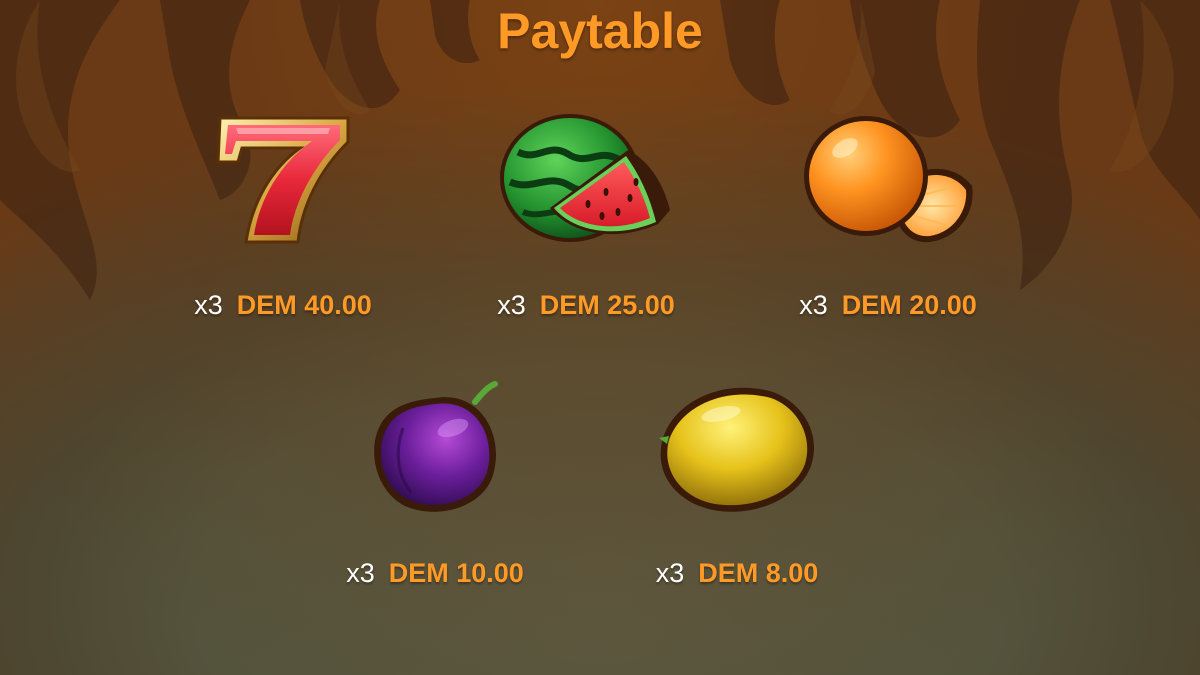  Describe the element at coordinates (456, 573) in the screenshot. I see `payout-amount: DEM 10.00` at that location.